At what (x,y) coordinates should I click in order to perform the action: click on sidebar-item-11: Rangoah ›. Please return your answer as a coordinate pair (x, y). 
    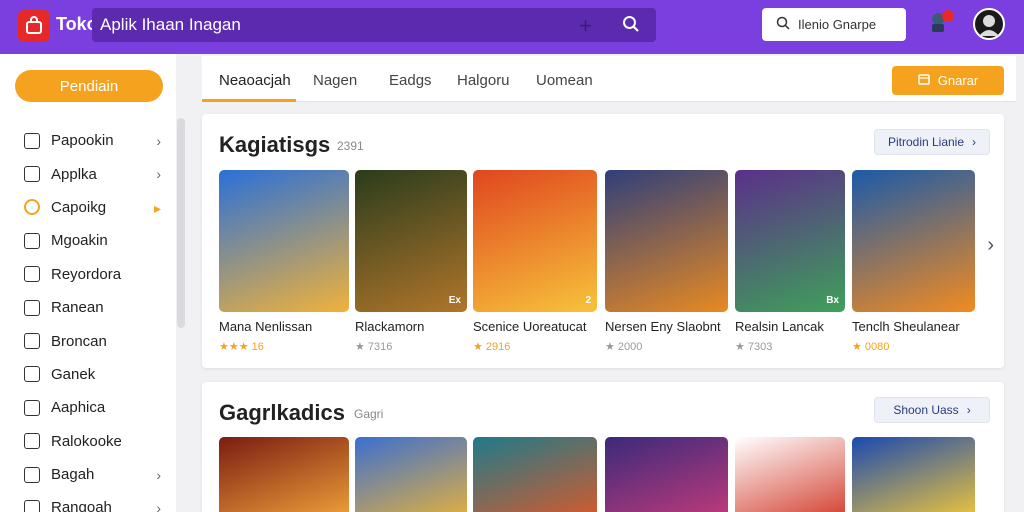
    Looking at the image, I should click on (88, 501).